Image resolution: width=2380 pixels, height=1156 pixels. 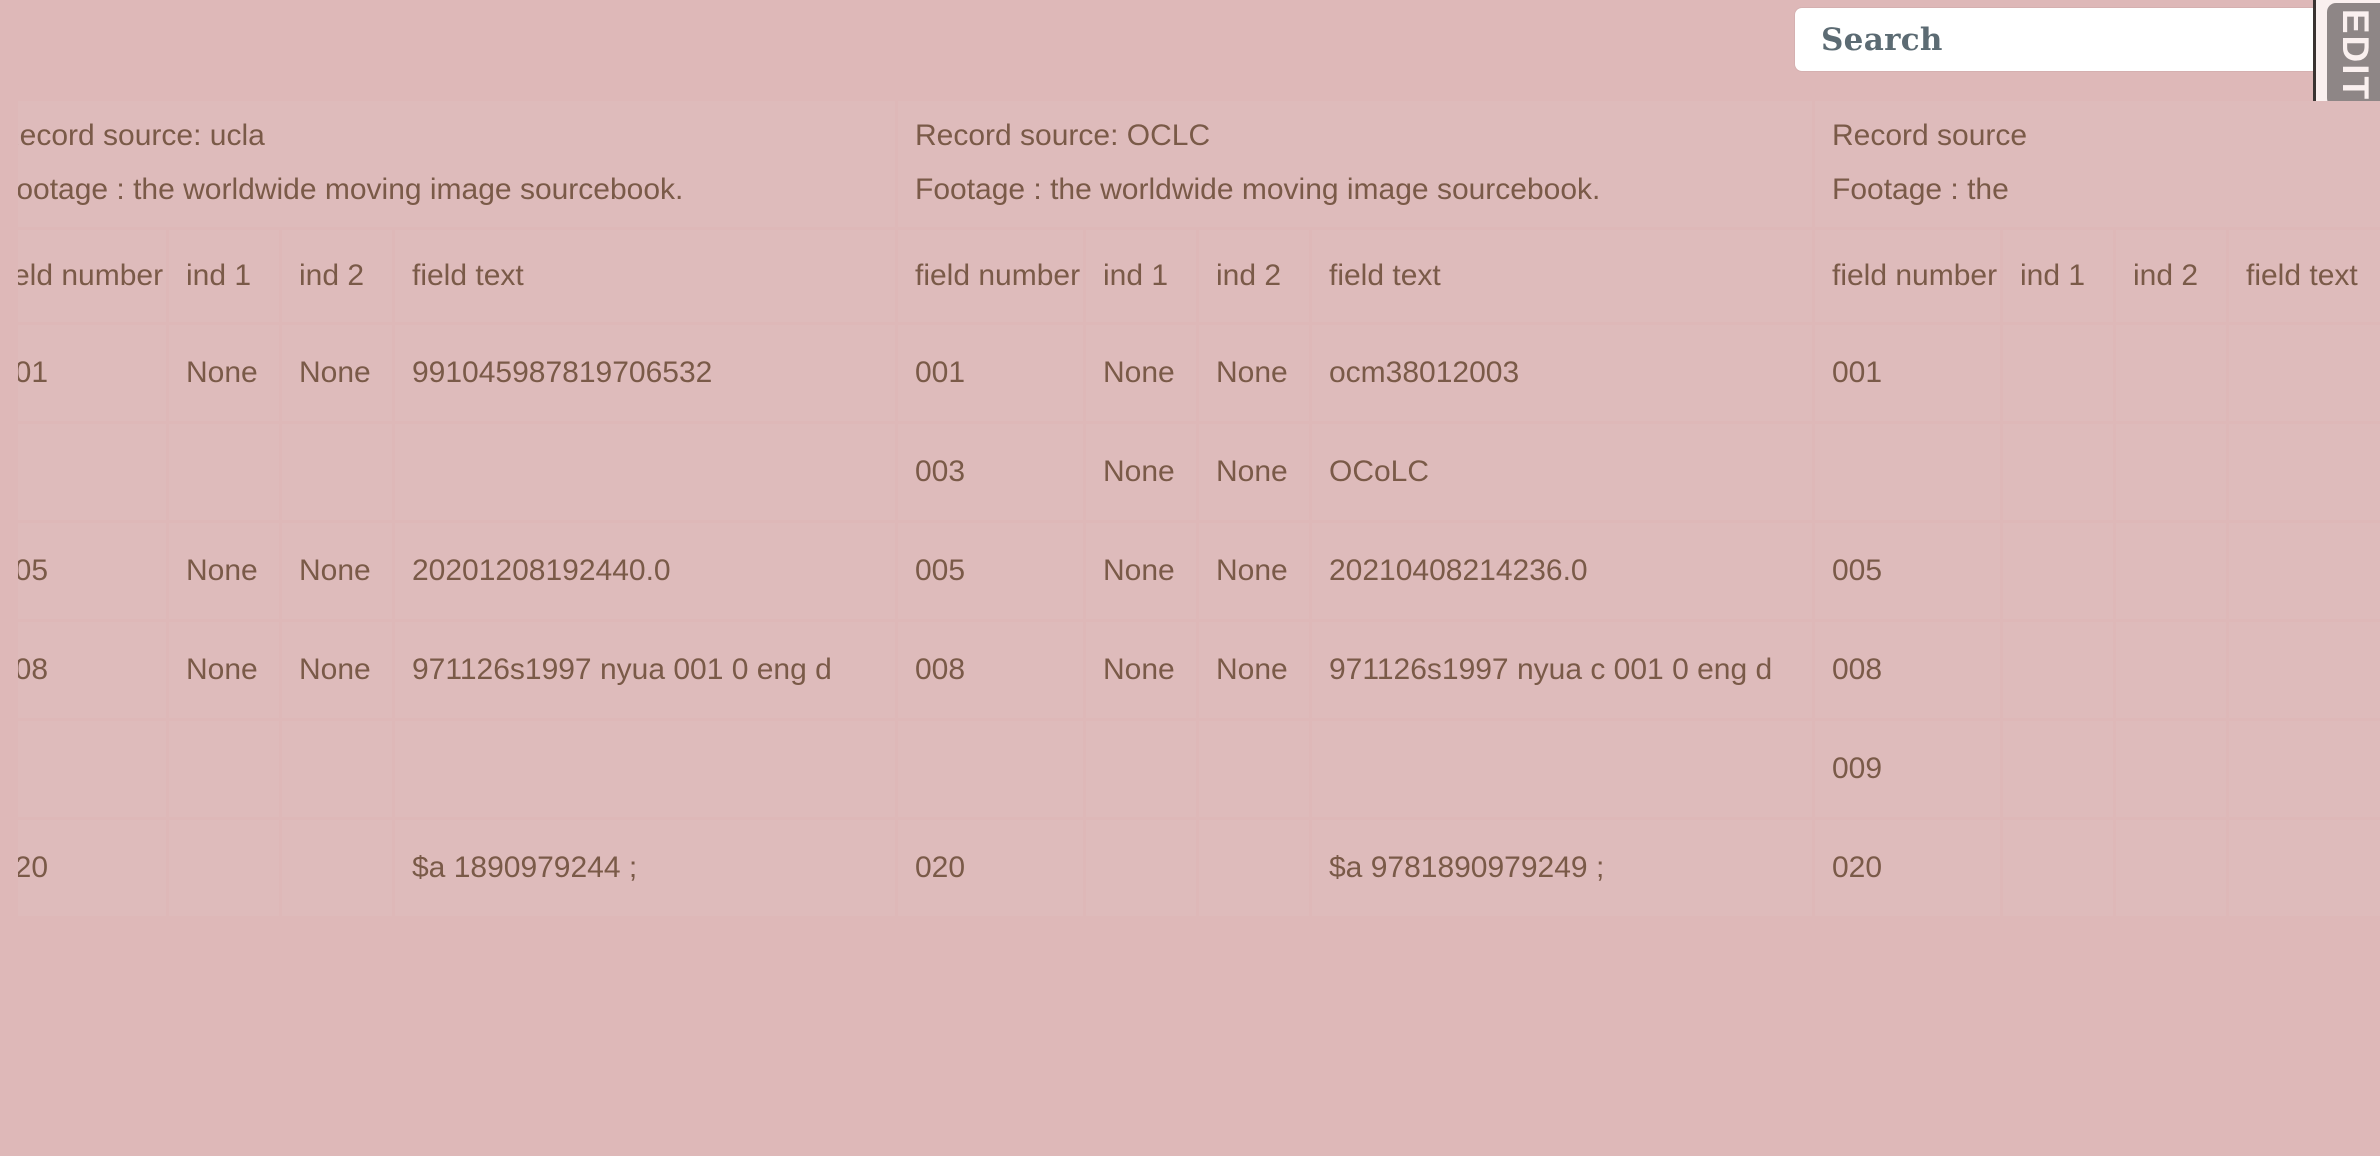 I want to click on table-row: 003 None None OCoLC, so click(x=1199, y=472).